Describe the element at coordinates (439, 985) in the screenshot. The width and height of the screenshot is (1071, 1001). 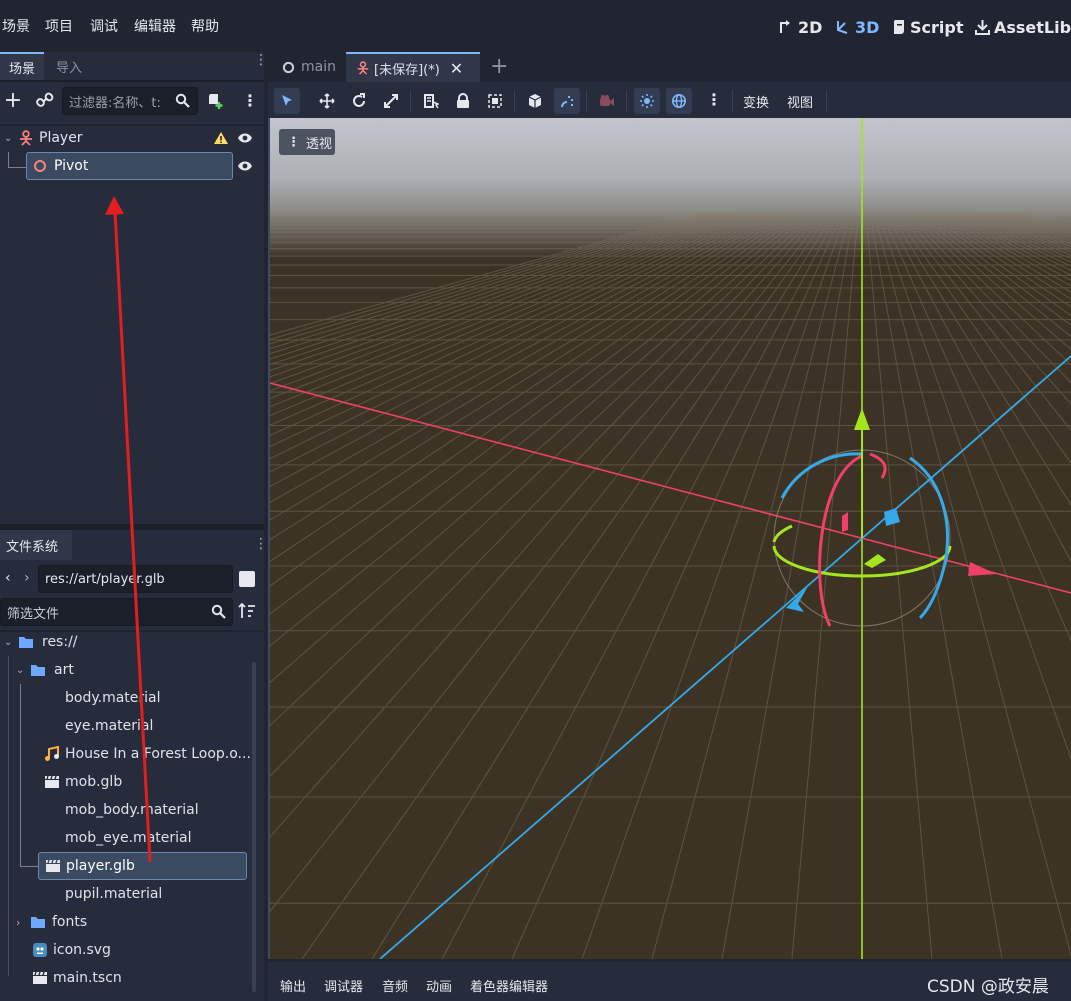
I see `bottom-tab-animation: 动画` at that location.